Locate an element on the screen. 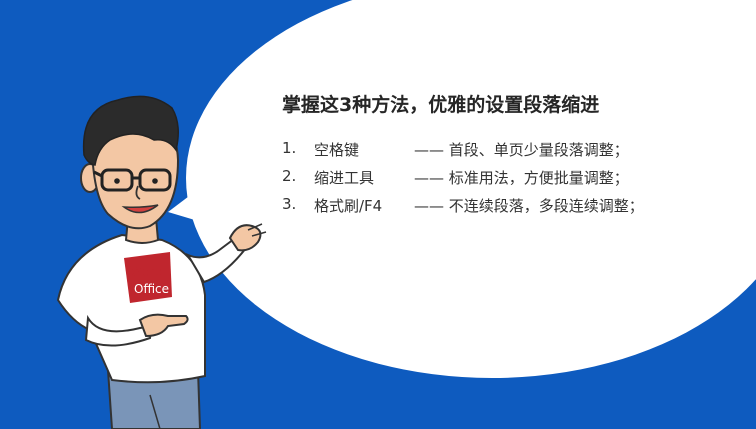 This screenshot has height=429, width=756. shirt-label-word: Word is located at coordinates (146, 272).